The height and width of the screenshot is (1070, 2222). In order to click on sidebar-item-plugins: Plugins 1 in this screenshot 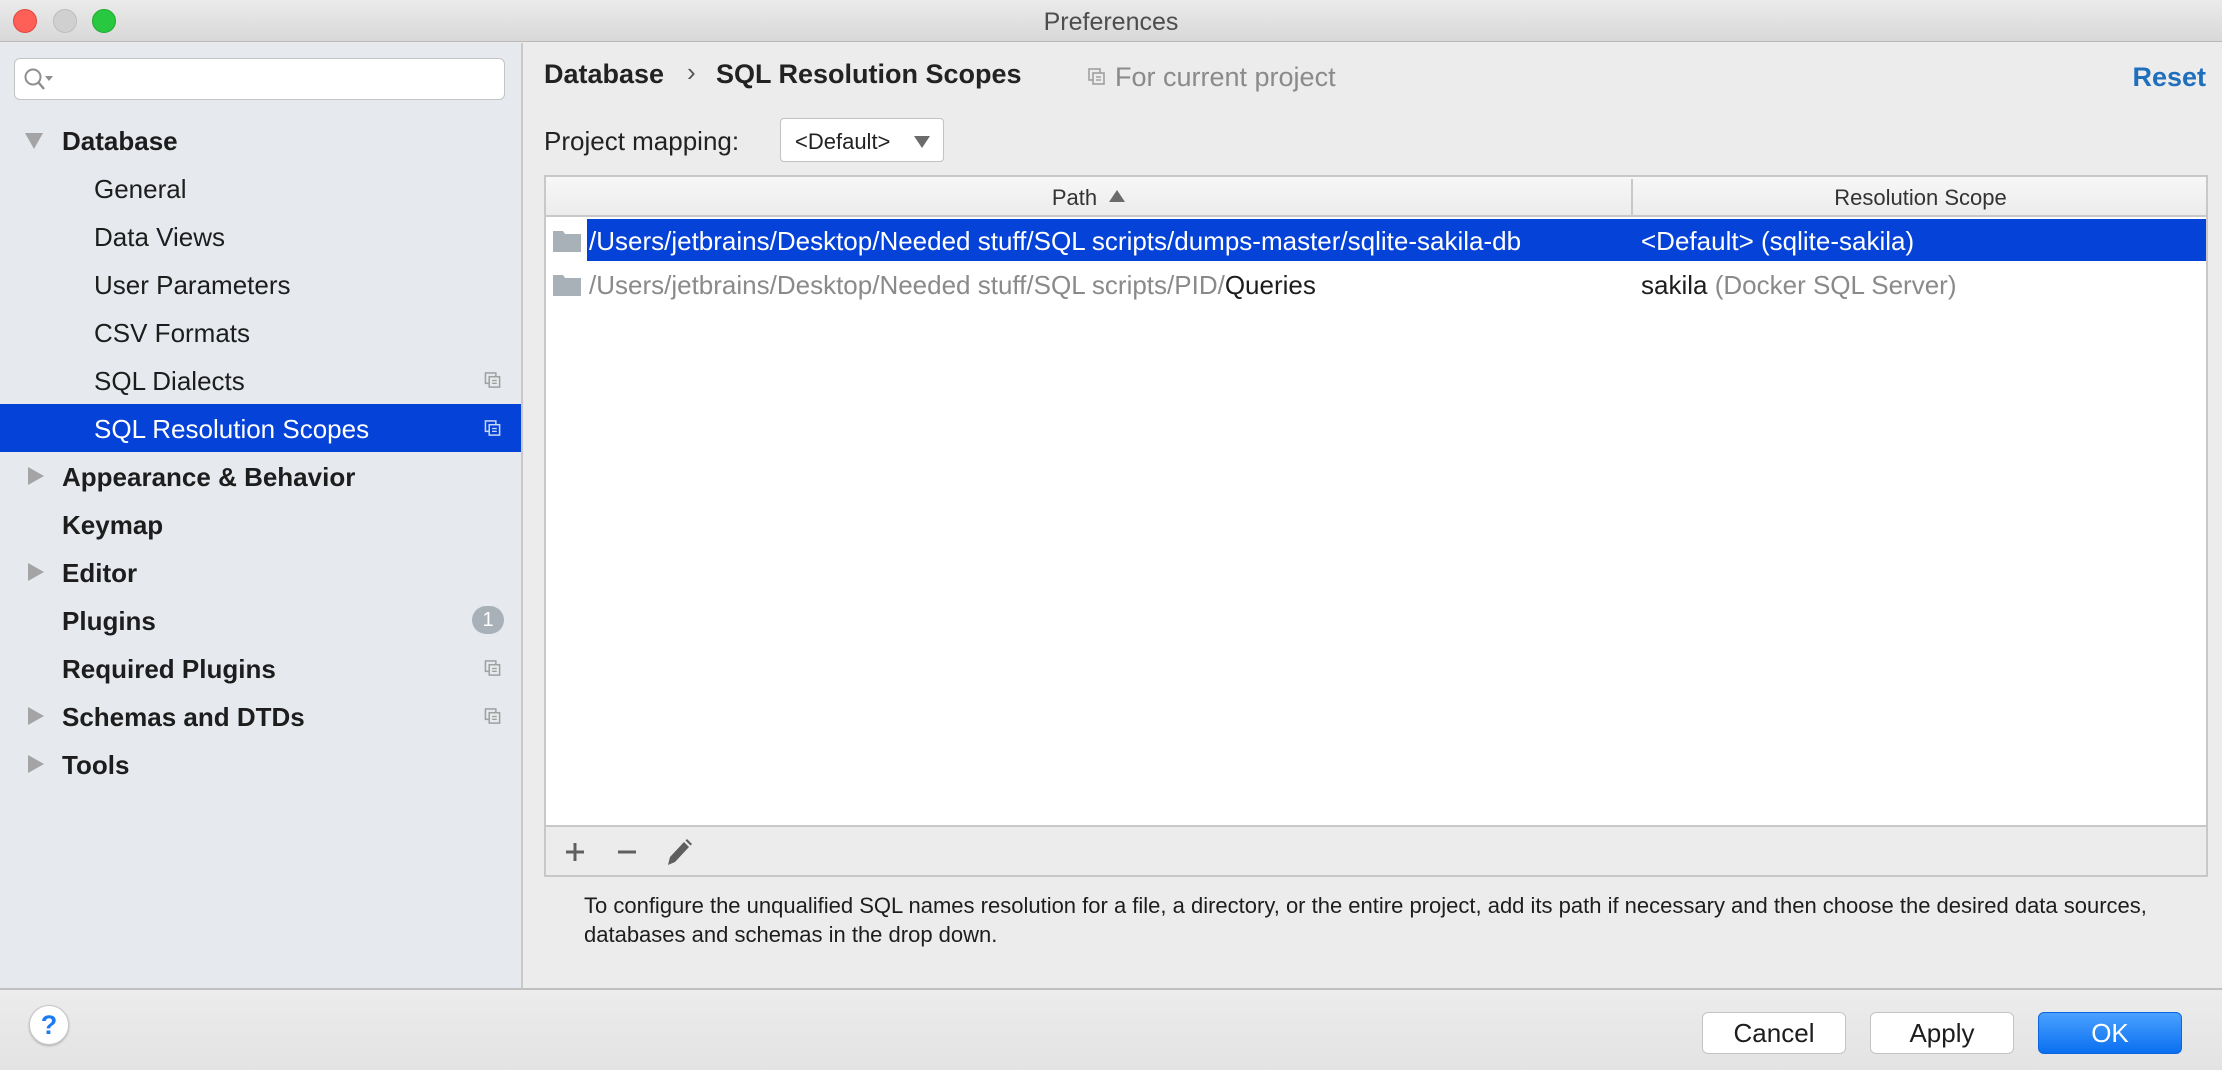, I will do `click(260, 620)`.